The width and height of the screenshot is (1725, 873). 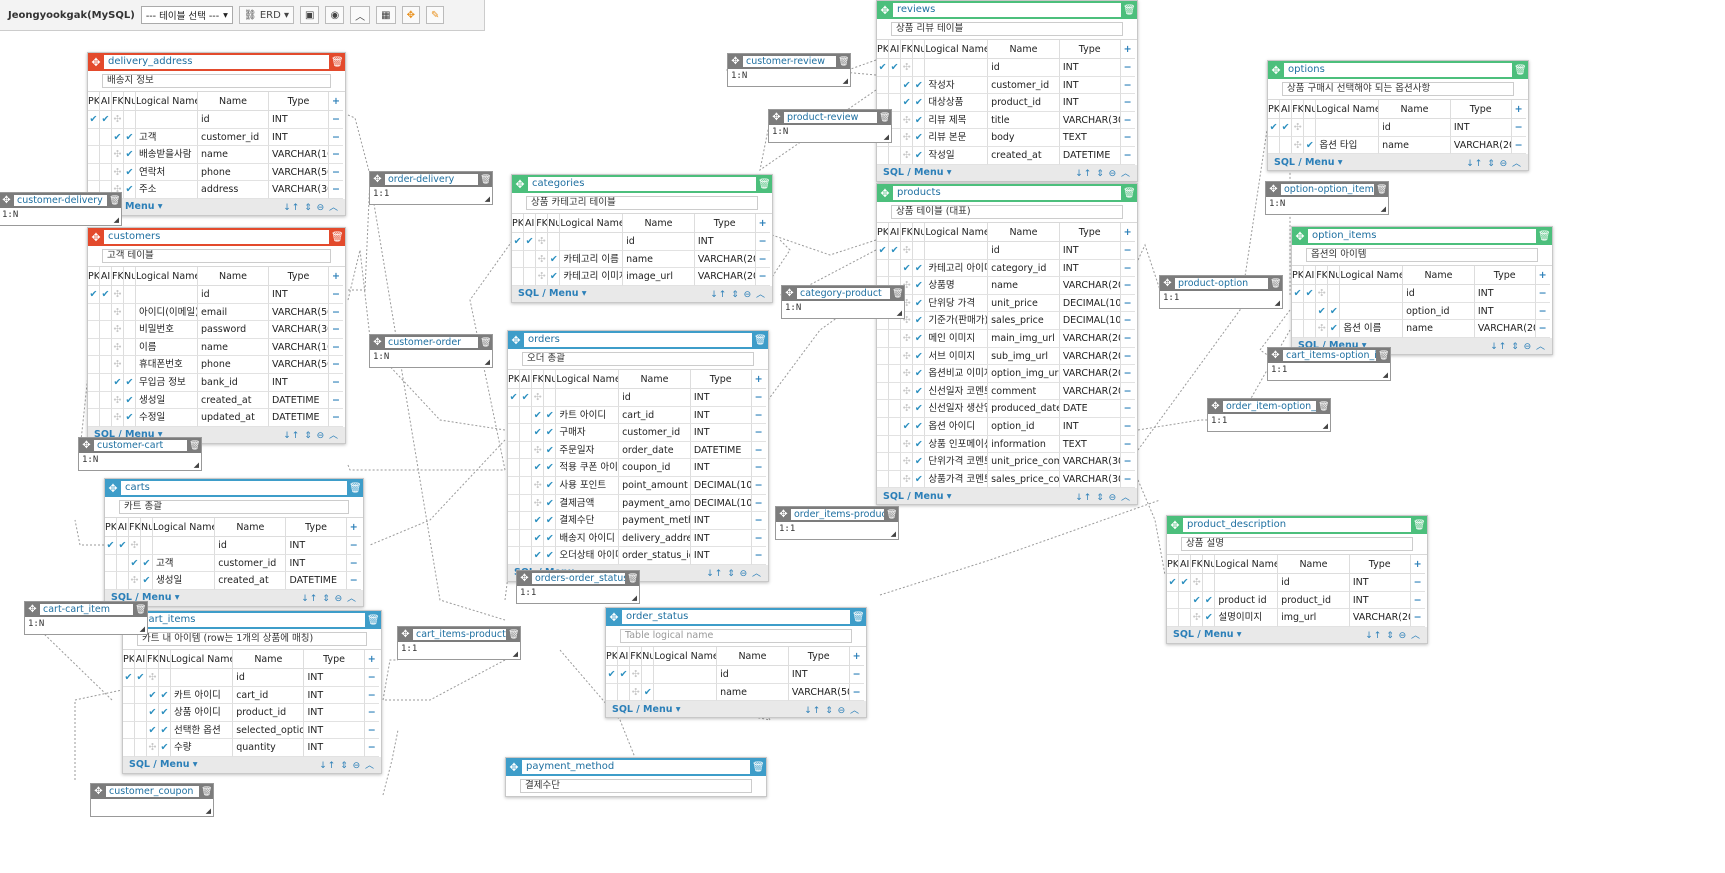 What do you see at coordinates (758, 379) in the screenshot?
I see `add-column-icon: +` at bounding box center [758, 379].